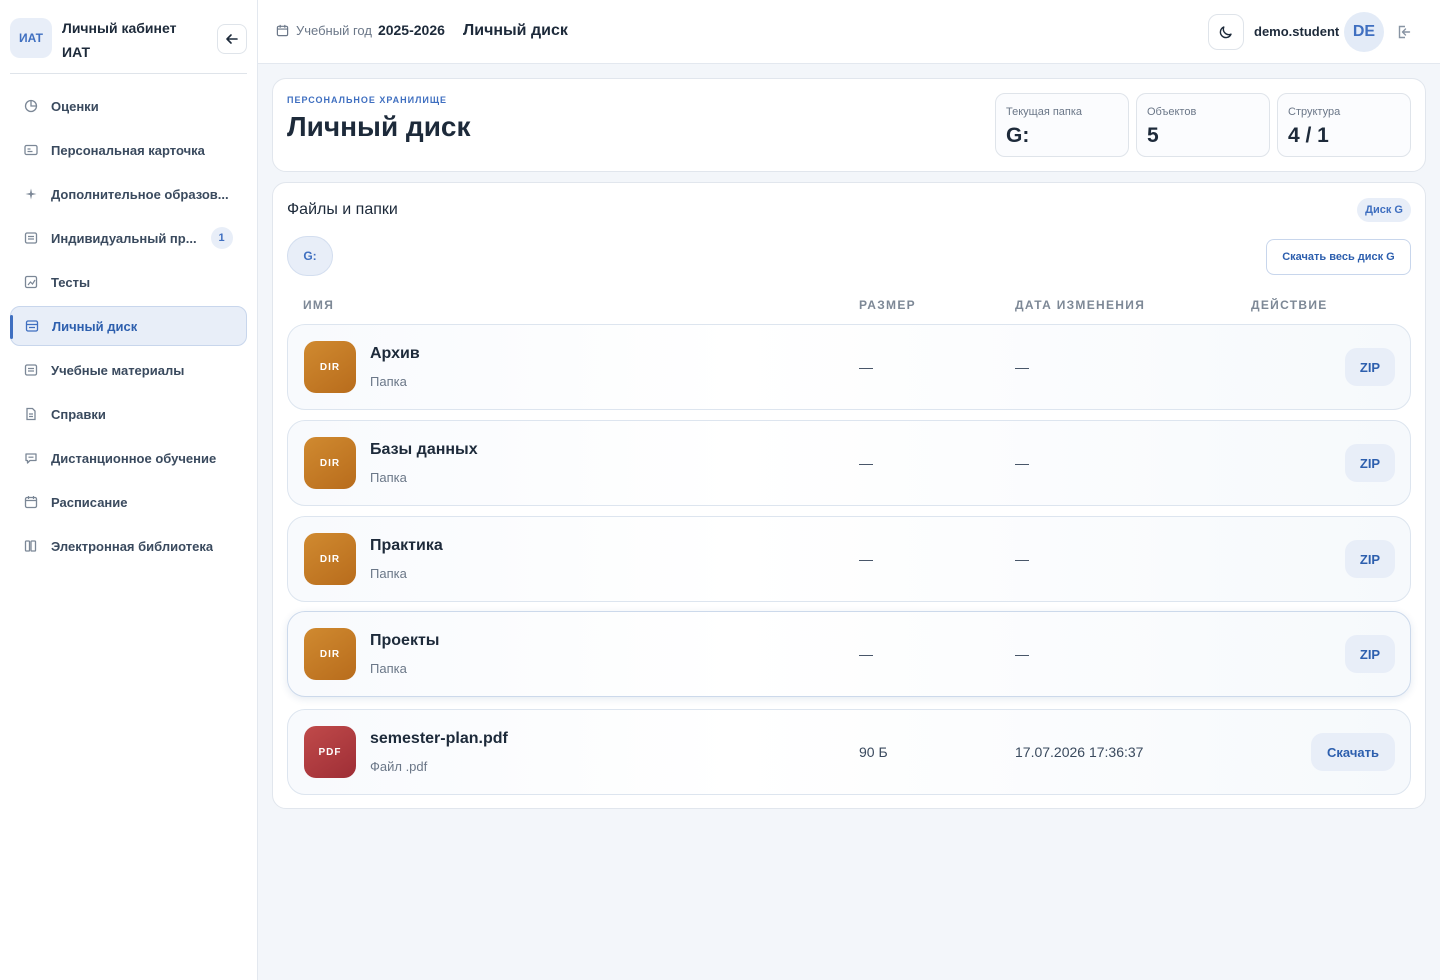 The image size is (1440, 980). I want to click on stat-value: G:, so click(1018, 135).